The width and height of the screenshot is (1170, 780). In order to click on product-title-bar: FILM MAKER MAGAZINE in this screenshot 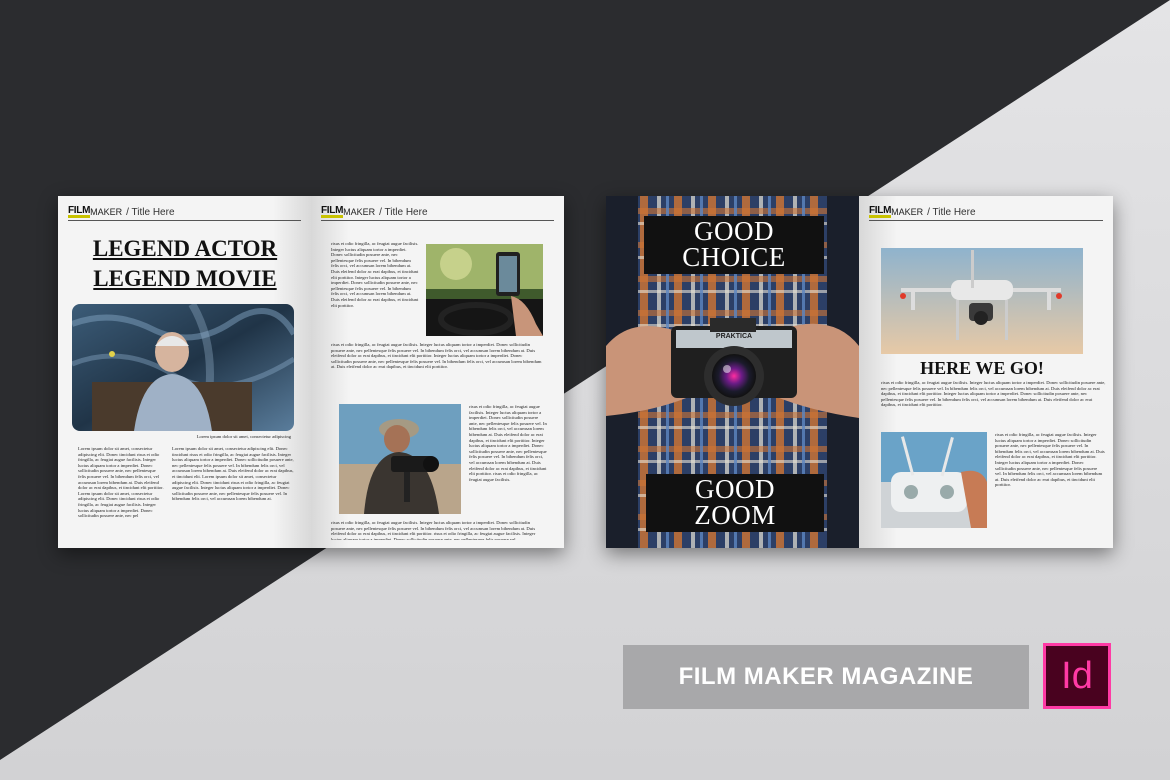, I will do `click(826, 677)`.